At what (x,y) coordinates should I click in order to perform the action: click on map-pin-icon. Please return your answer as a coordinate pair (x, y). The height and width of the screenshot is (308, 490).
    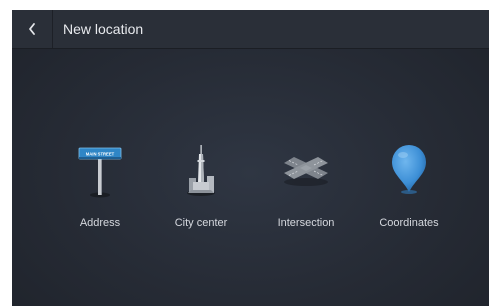
    Looking at the image, I should click on (409, 169).